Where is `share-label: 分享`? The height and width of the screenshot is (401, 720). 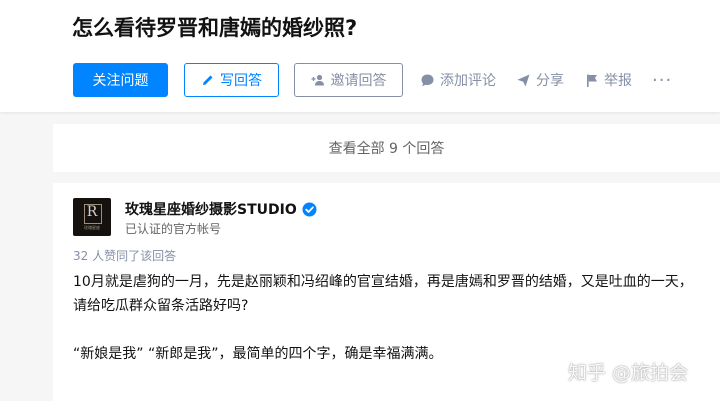
share-label: 分享 is located at coordinates (550, 81).